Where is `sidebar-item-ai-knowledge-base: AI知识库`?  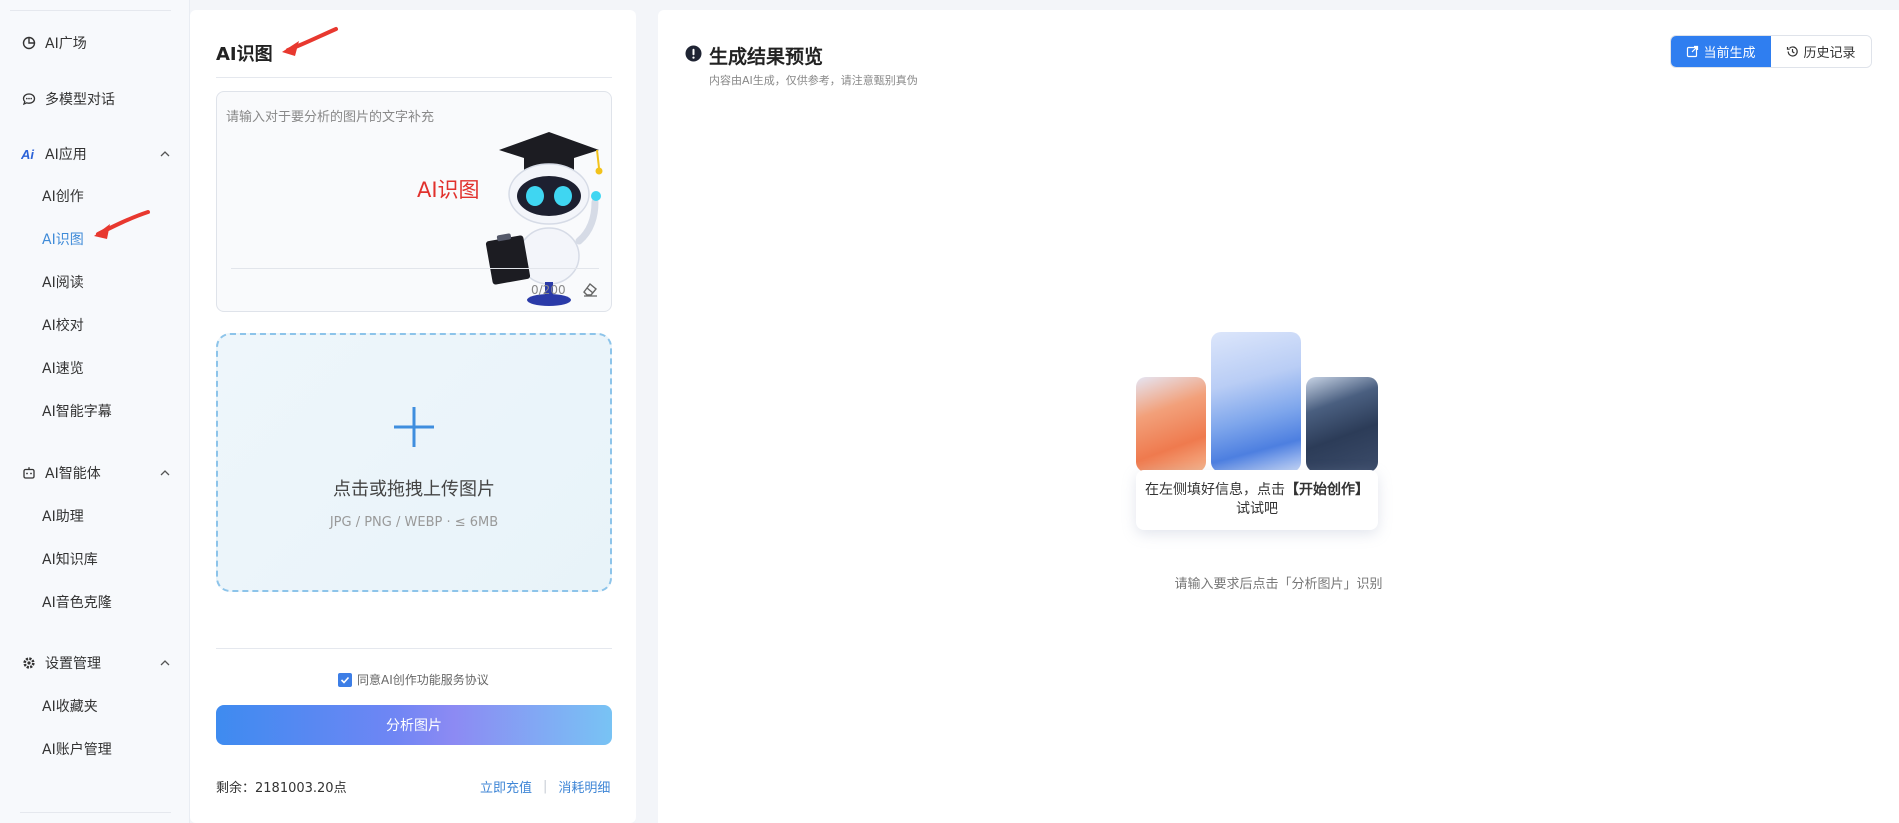
sidebar-item-ai-knowledge-base: AI知识库 is located at coordinates (70, 559).